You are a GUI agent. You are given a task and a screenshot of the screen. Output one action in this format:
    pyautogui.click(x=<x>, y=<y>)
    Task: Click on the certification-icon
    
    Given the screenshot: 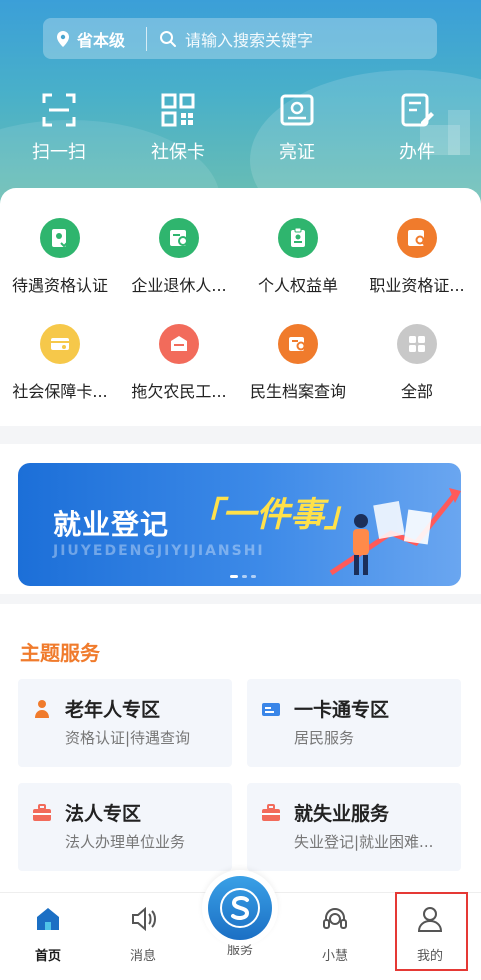 What is the action you would take?
    pyautogui.click(x=61, y=238)
    